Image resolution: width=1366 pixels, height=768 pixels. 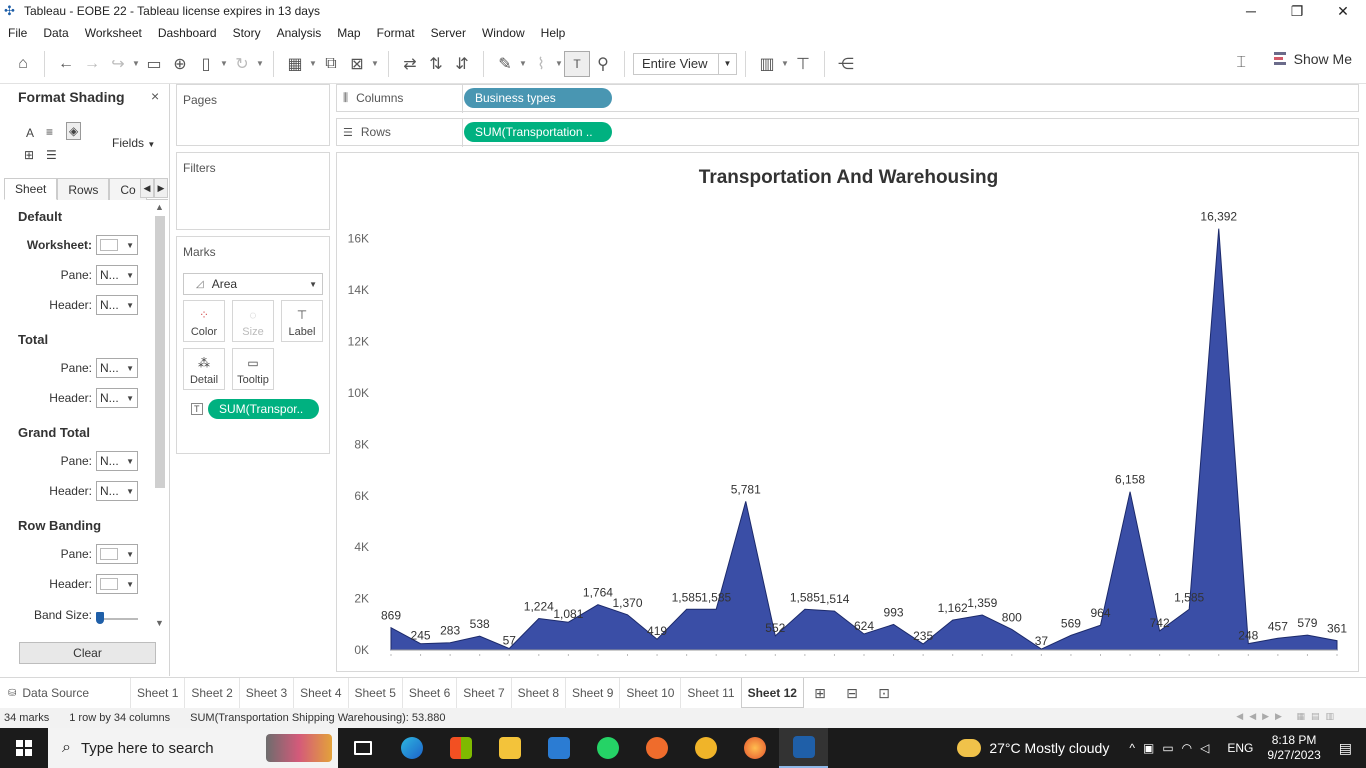 What do you see at coordinates (147, 188) in the screenshot?
I see `chevron-left-icon: ◀` at bounding box center [147, 188].